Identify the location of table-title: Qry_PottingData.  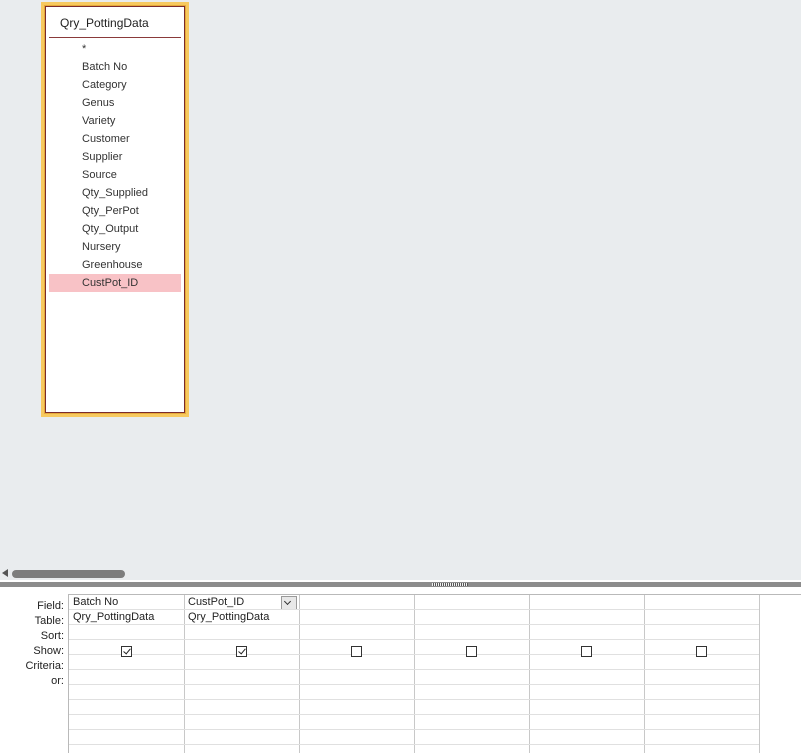
(104, 23).